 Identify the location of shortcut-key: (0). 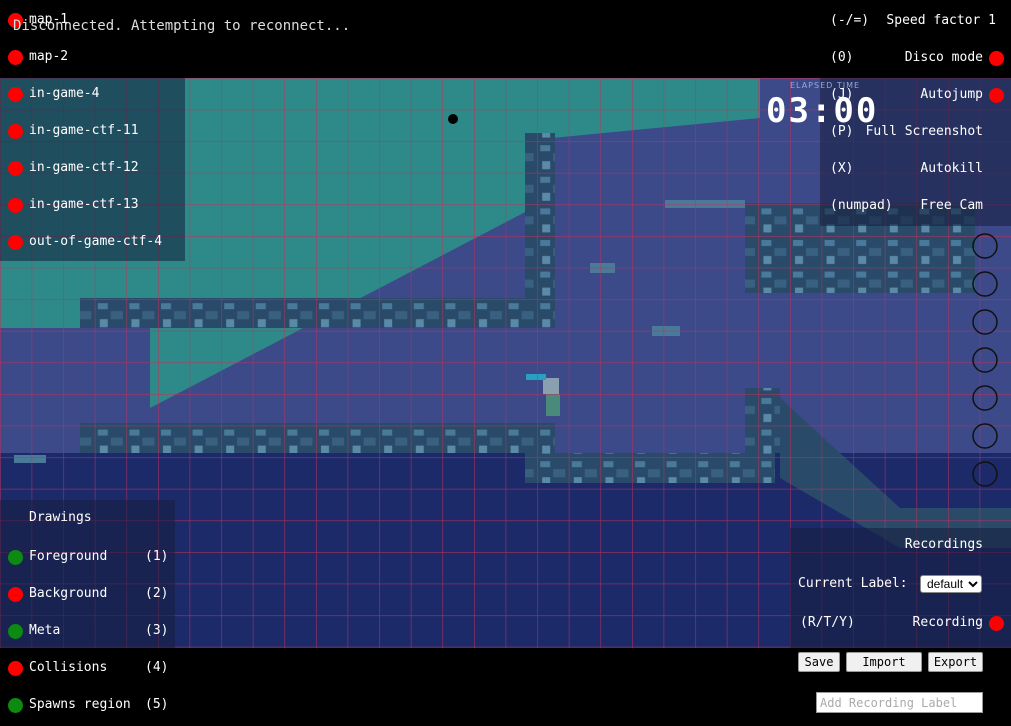
(842, 57).